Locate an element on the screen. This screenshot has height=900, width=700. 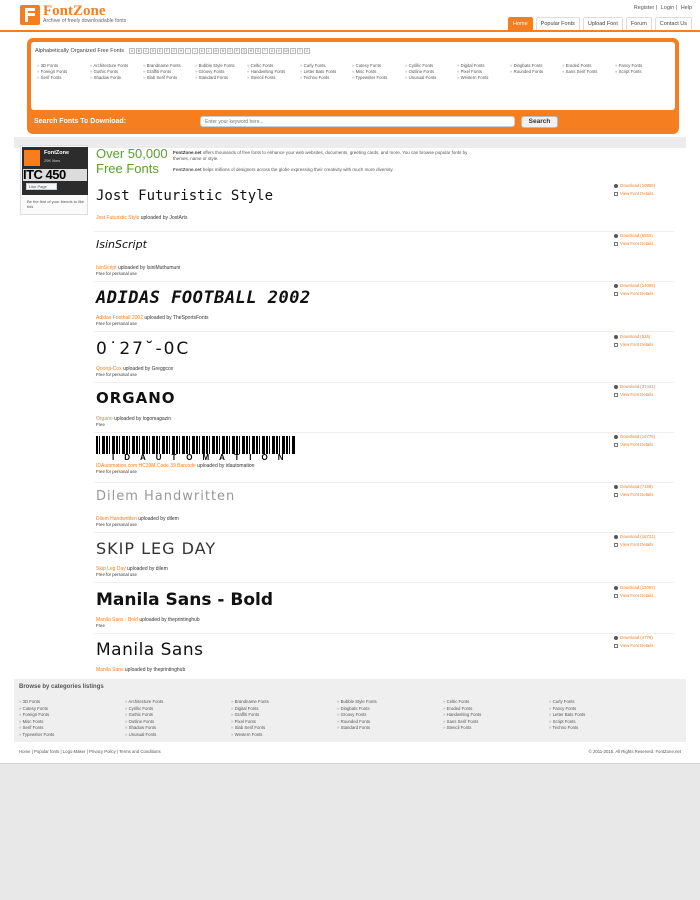
category-link: Graffiti Fonts is located at coordinates (157, 71).